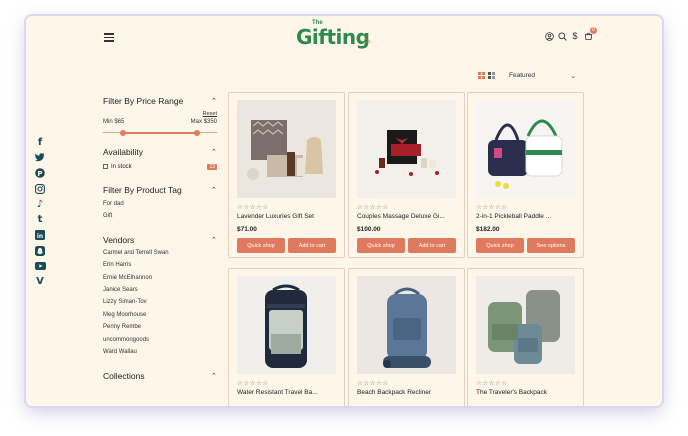 The image size is (688, 436). What do you see at coordinates (247, 229) in the screenshot?
I see `product-price: $71.00` at bounding box center [247, 229].